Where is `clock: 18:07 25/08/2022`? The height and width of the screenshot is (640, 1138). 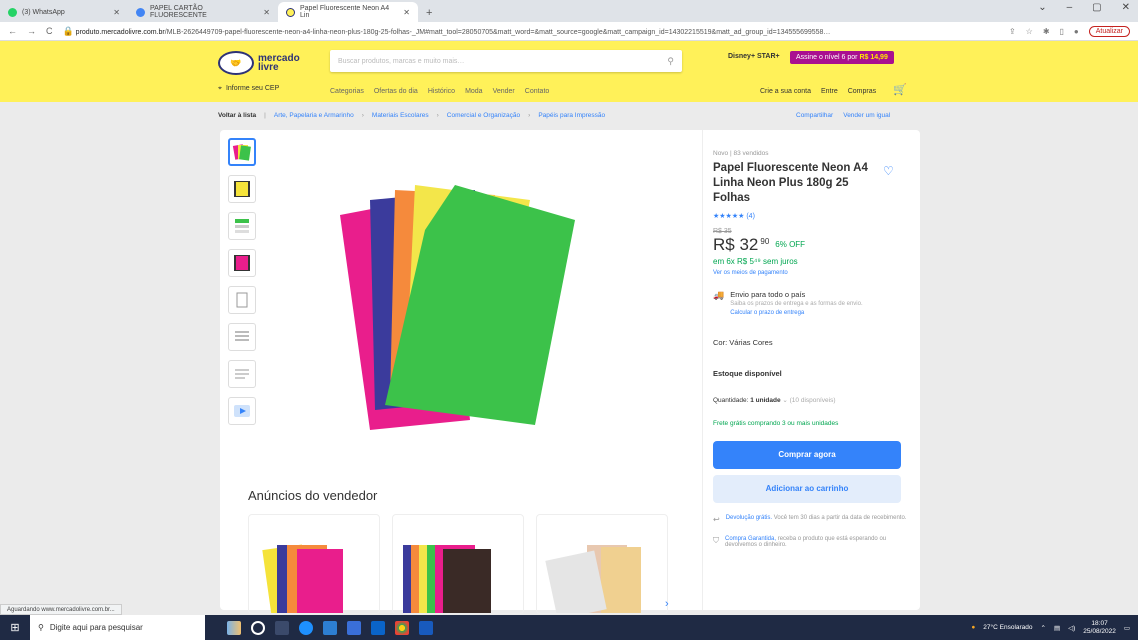
clock: 18:07 25/08/2022 is located at coordinates (1099, 628).